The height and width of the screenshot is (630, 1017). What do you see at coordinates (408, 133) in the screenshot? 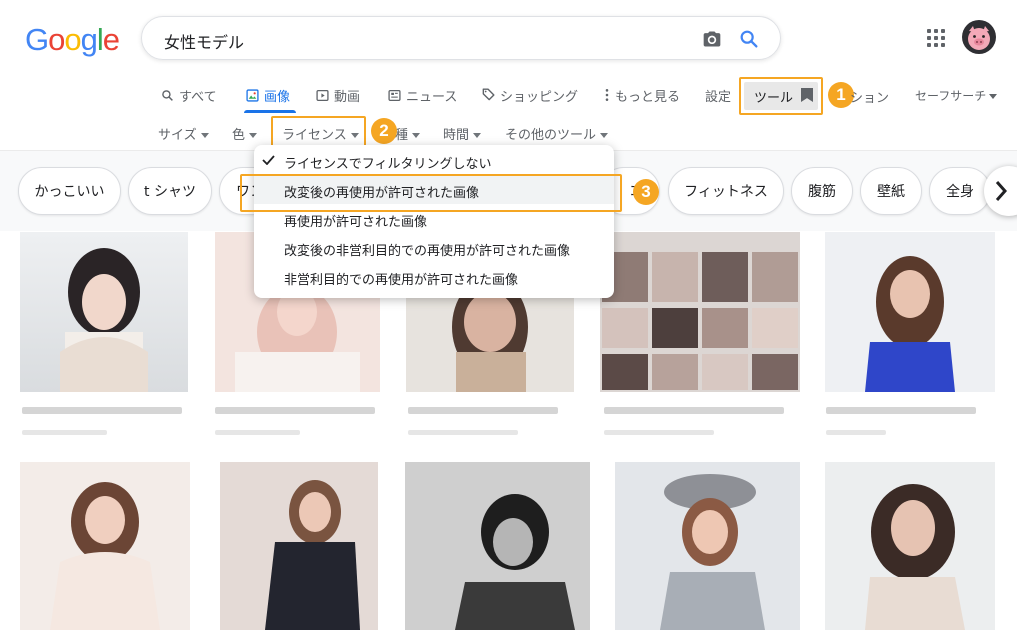
I see `filter-type: 種` at bounding box center [408, 133].